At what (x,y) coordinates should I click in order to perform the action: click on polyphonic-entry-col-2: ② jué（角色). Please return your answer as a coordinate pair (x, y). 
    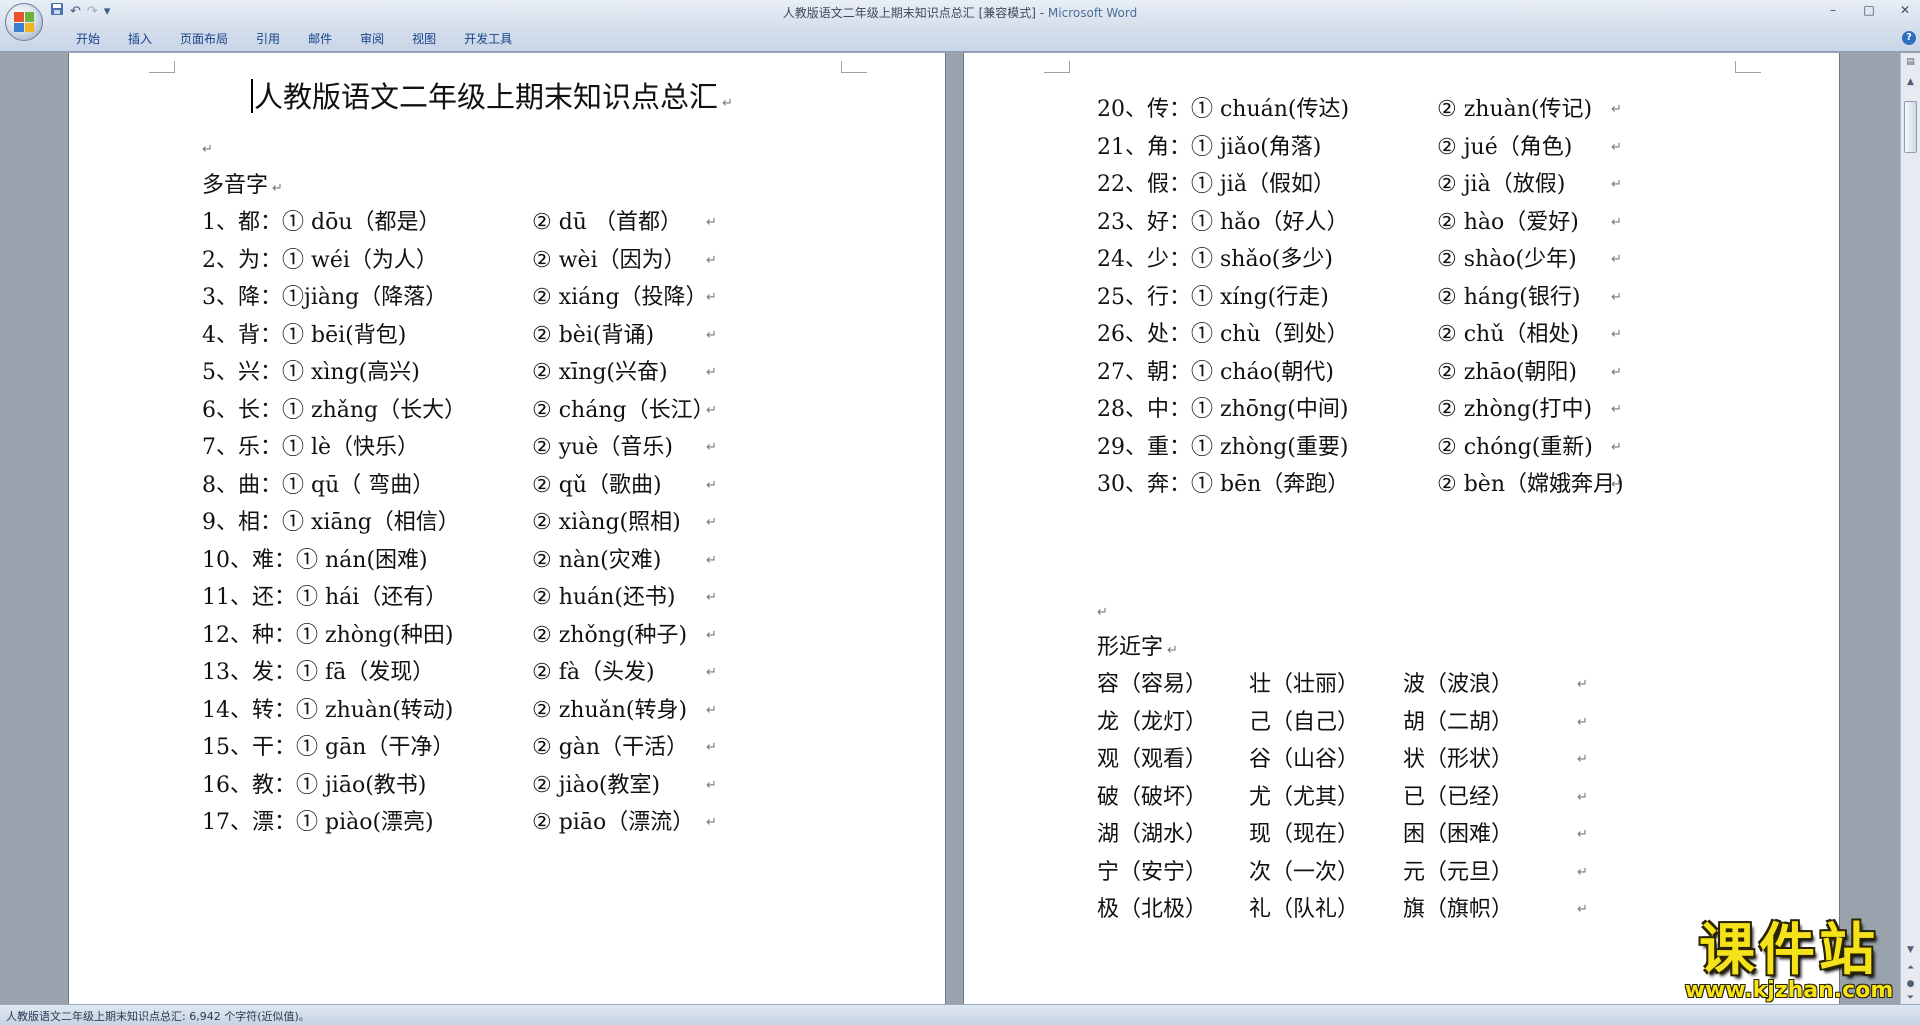
    Looking at the image, I should click on (1505, 147).